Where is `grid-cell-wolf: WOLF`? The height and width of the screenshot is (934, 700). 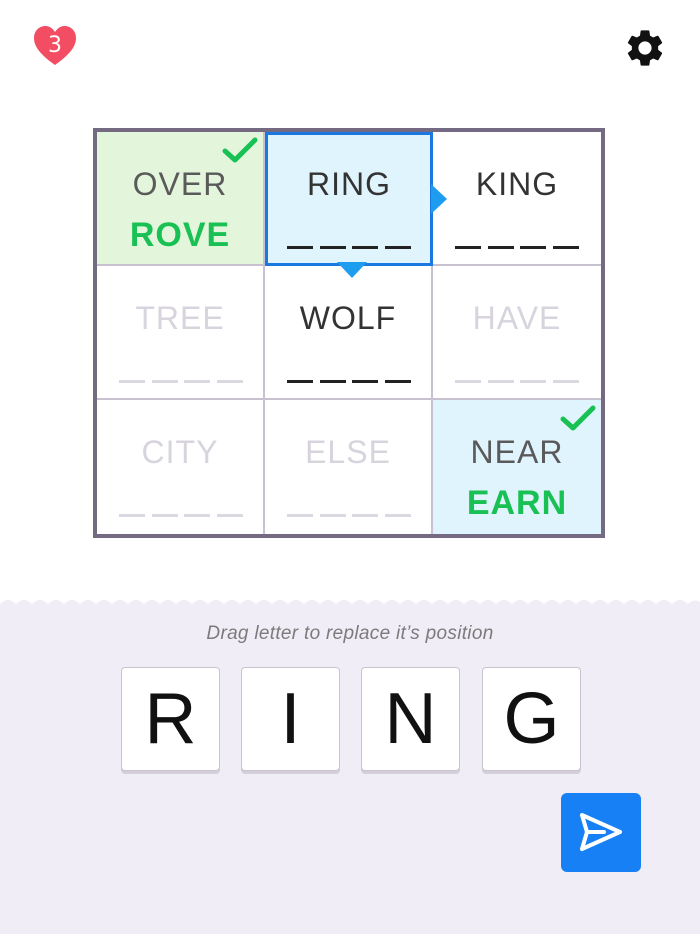
grid-cell-wolf: WOLF is located at coordinates (349, 333).